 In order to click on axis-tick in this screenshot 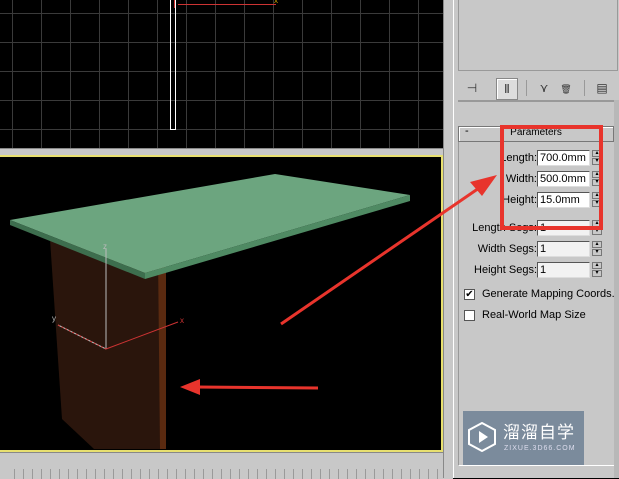, I will do `click(174, 4)`.